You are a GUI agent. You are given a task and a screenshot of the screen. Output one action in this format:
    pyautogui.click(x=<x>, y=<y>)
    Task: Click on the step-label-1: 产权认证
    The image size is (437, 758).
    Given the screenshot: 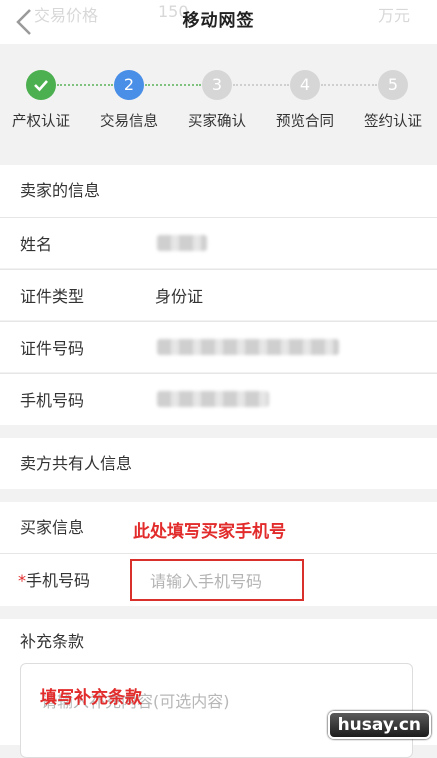 What is the action you would take?
    pyautogui.click(x=41, y=122)
    